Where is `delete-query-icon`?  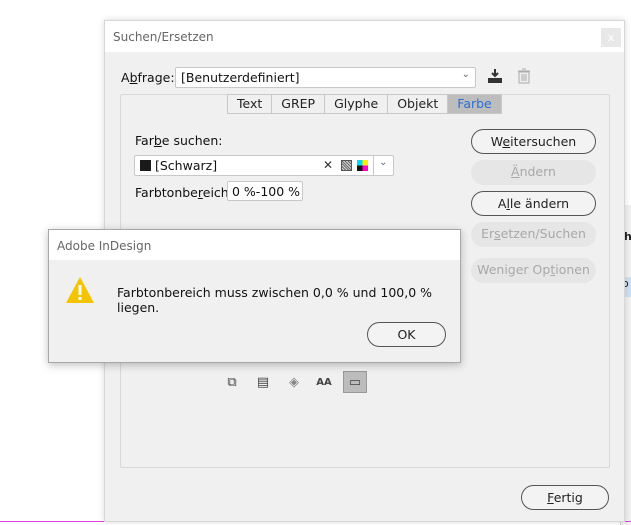 delete-query-icon is located at coordinates (524, 76).